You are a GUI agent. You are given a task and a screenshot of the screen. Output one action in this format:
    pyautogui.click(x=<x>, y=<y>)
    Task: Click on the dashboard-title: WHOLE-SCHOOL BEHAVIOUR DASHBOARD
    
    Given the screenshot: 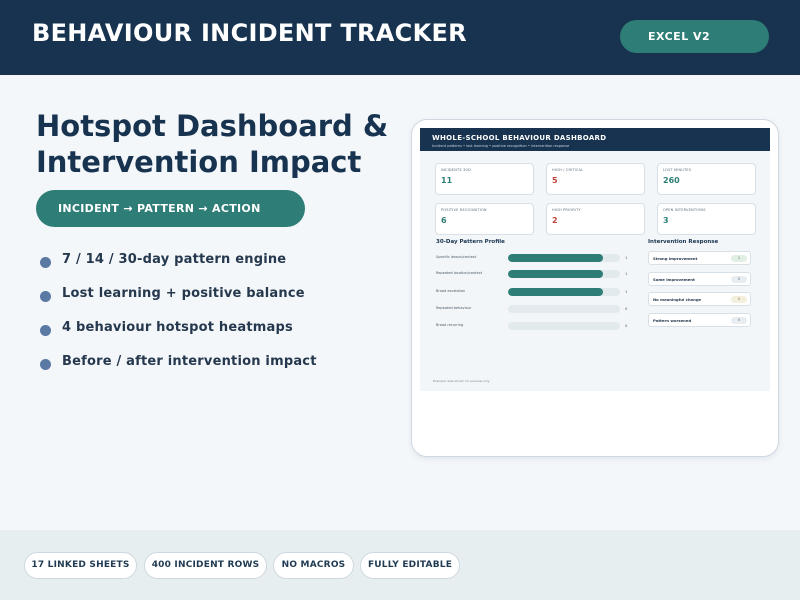 What is the action you would take?
    pyautogui.click(x=519, y=138)
    